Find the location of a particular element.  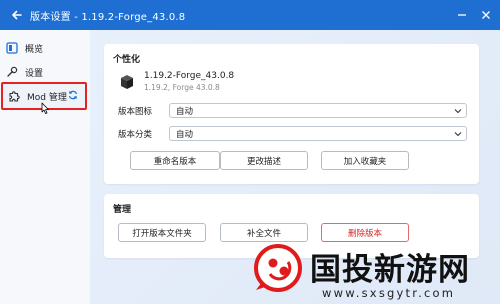

icon-select-value: 自动 is located at coordinates (185, 111).